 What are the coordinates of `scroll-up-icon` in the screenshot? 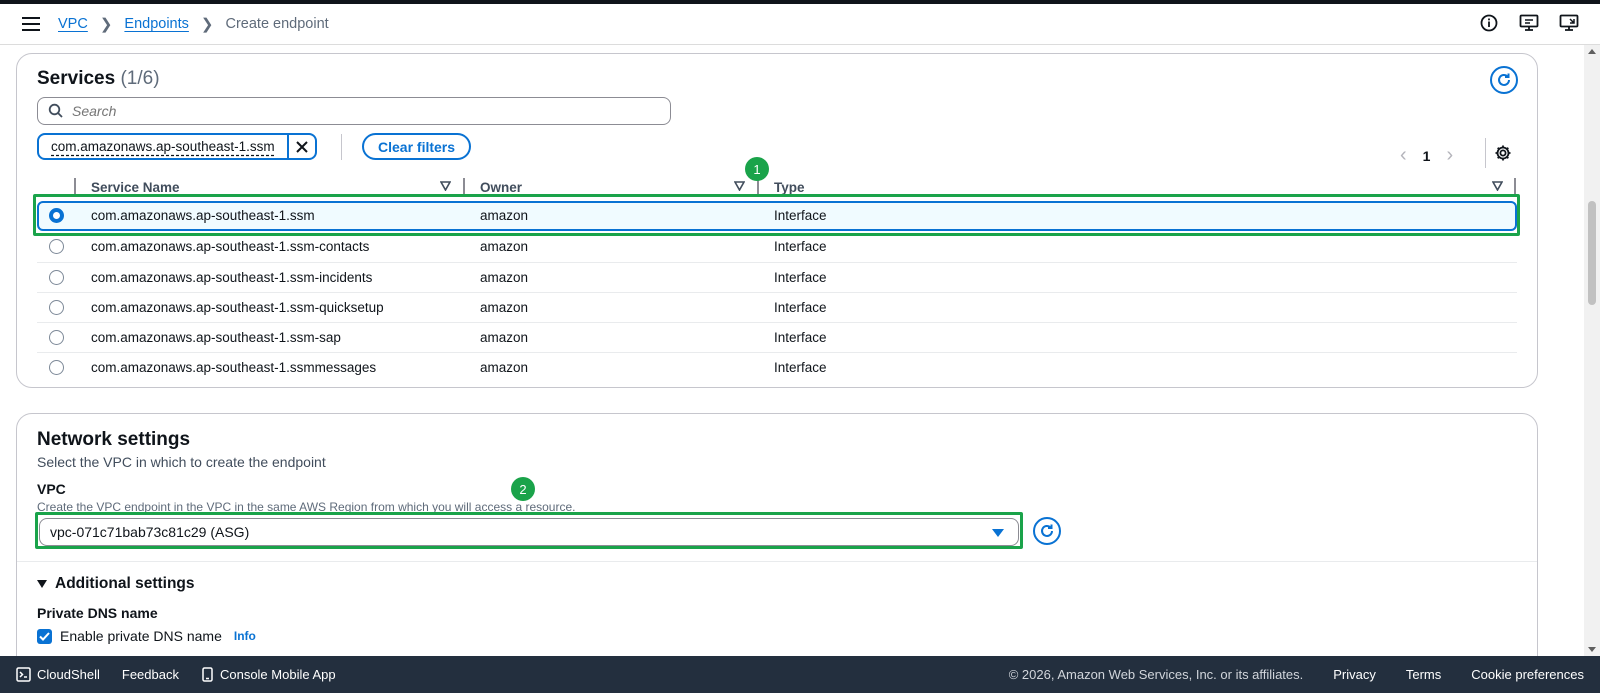 It's located at (1592, 51).